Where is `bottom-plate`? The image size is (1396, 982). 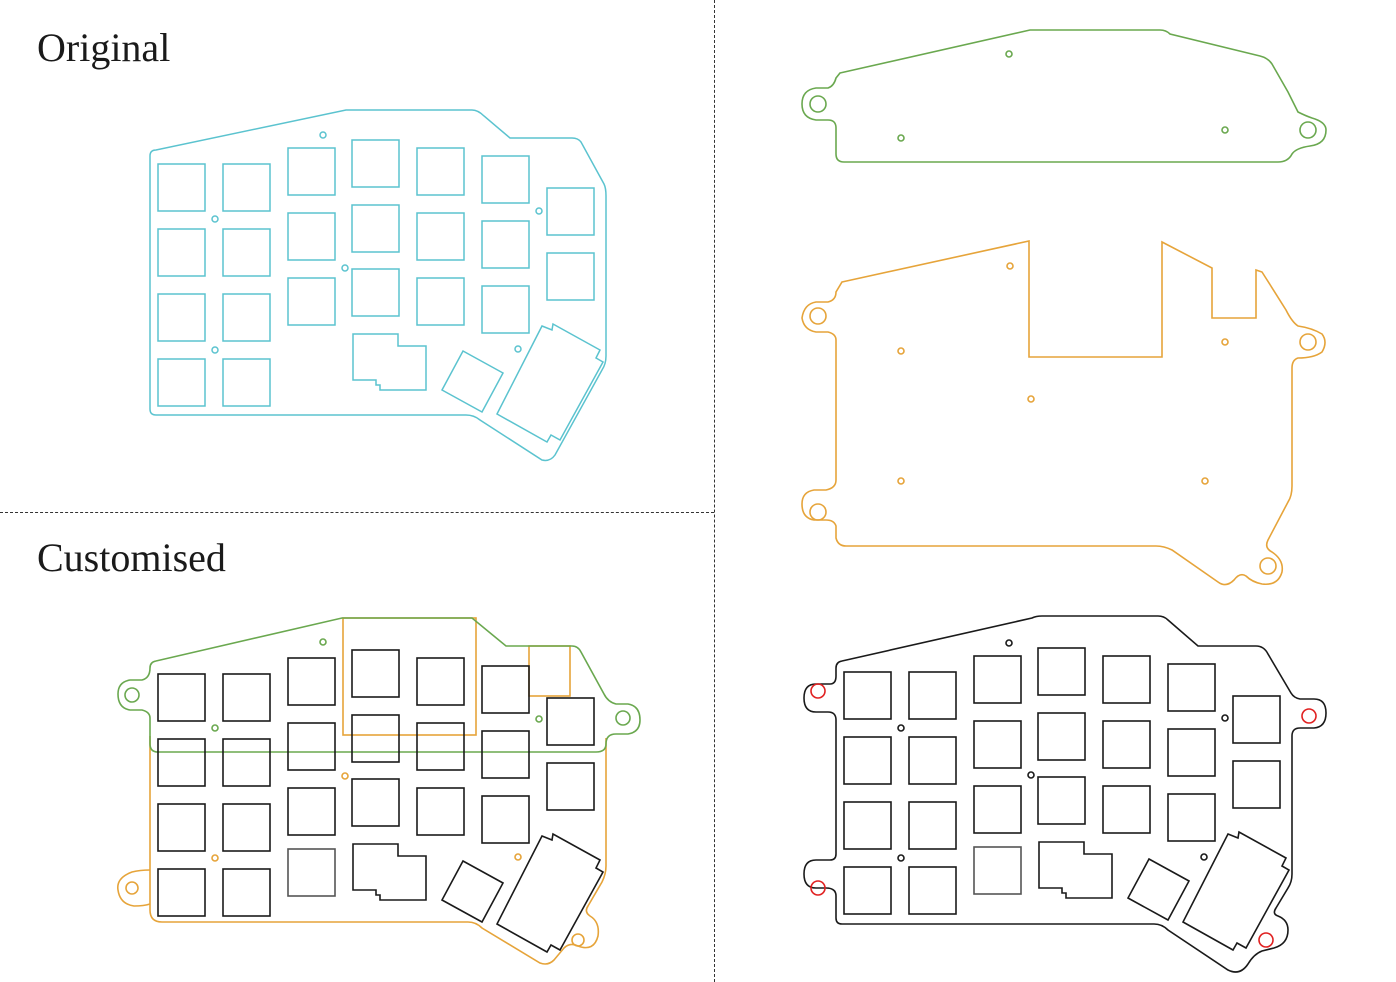 bottom-plate is located at coordinates (1063, 413).